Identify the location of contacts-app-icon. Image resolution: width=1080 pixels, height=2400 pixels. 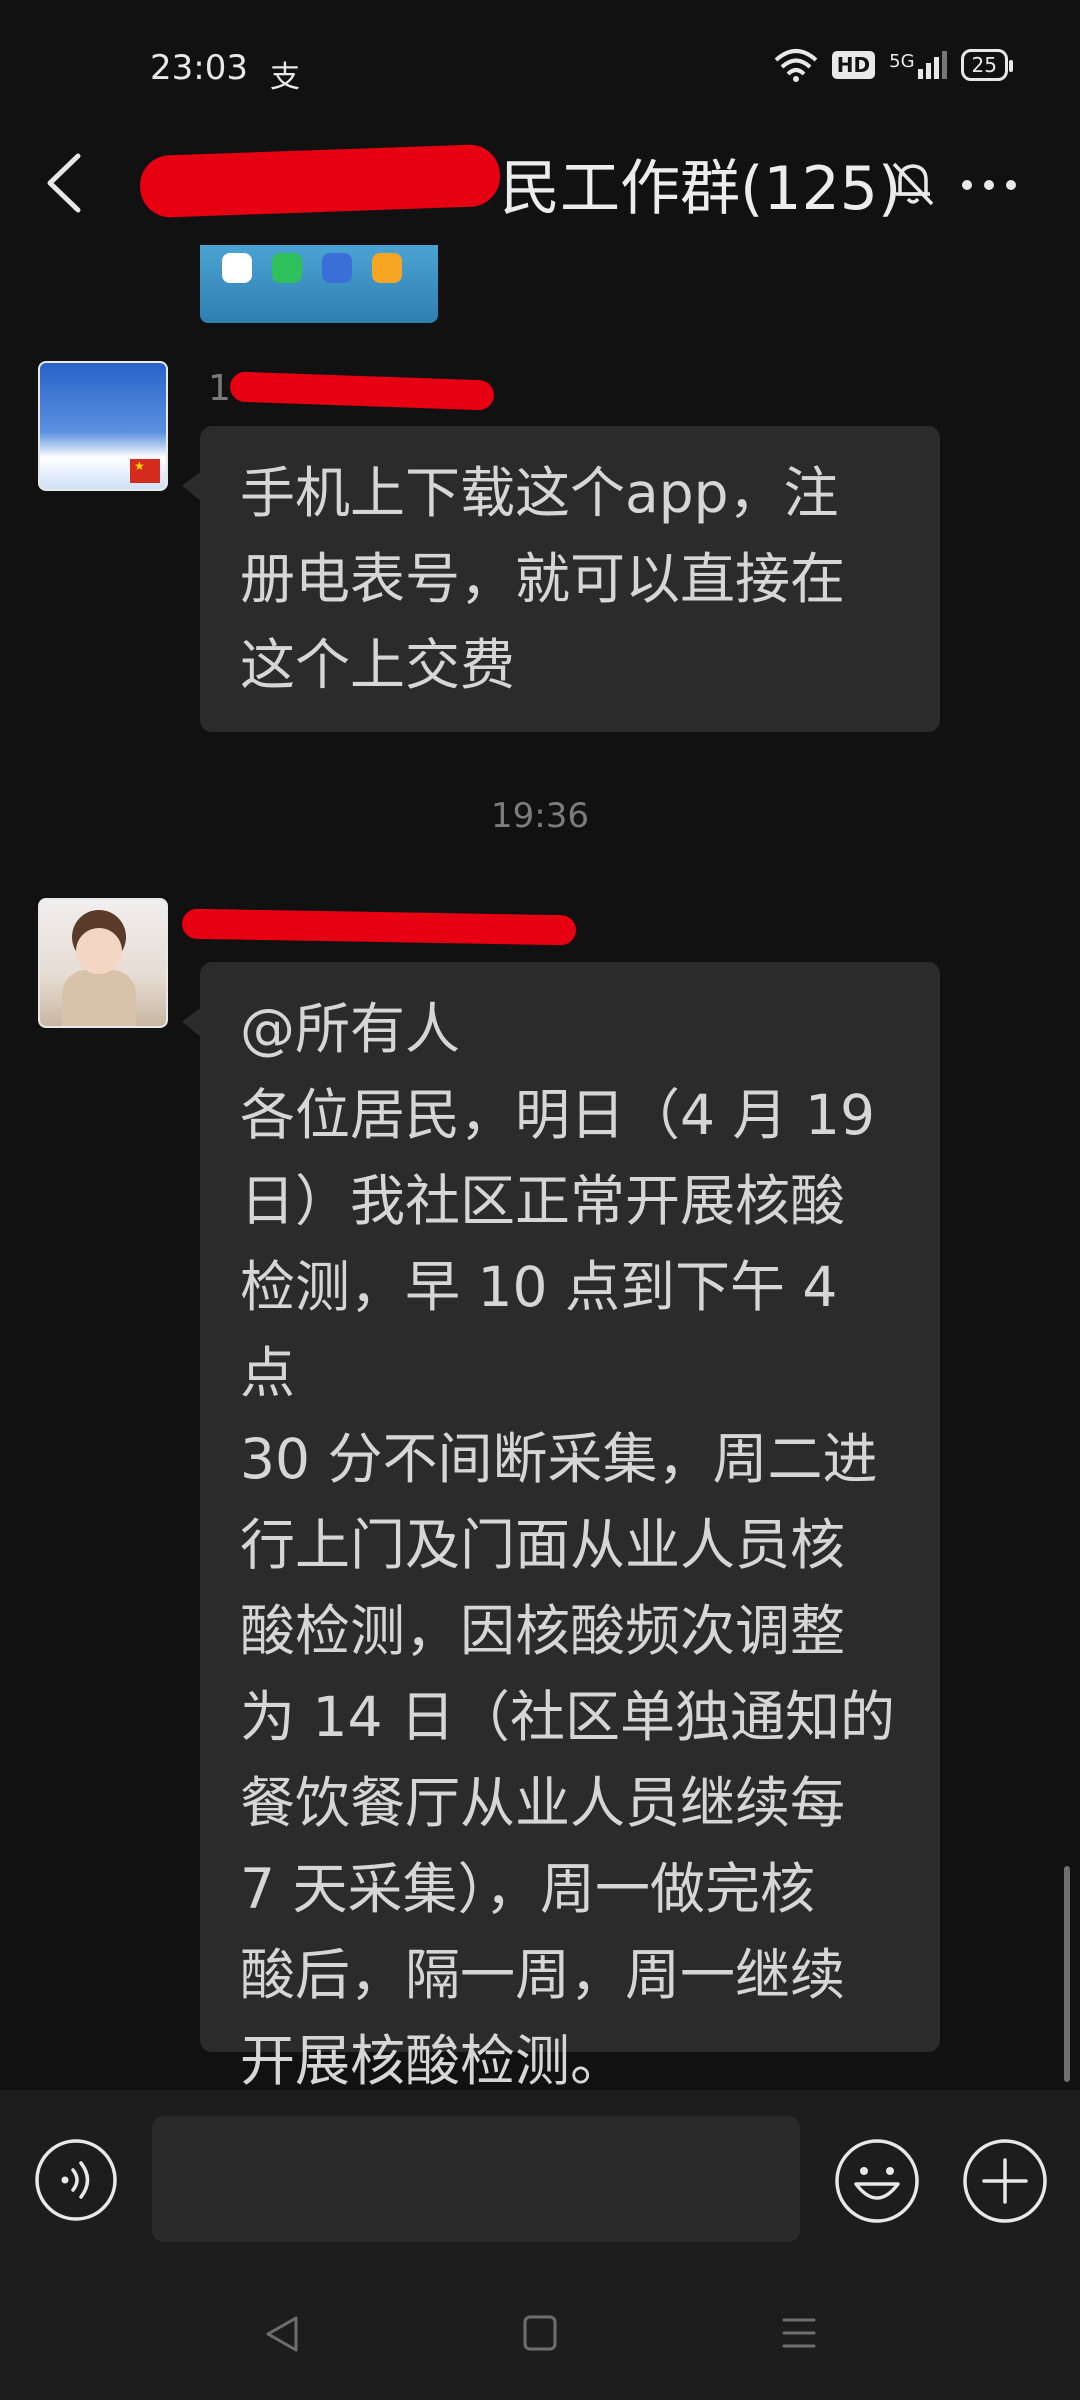
(387, 268).